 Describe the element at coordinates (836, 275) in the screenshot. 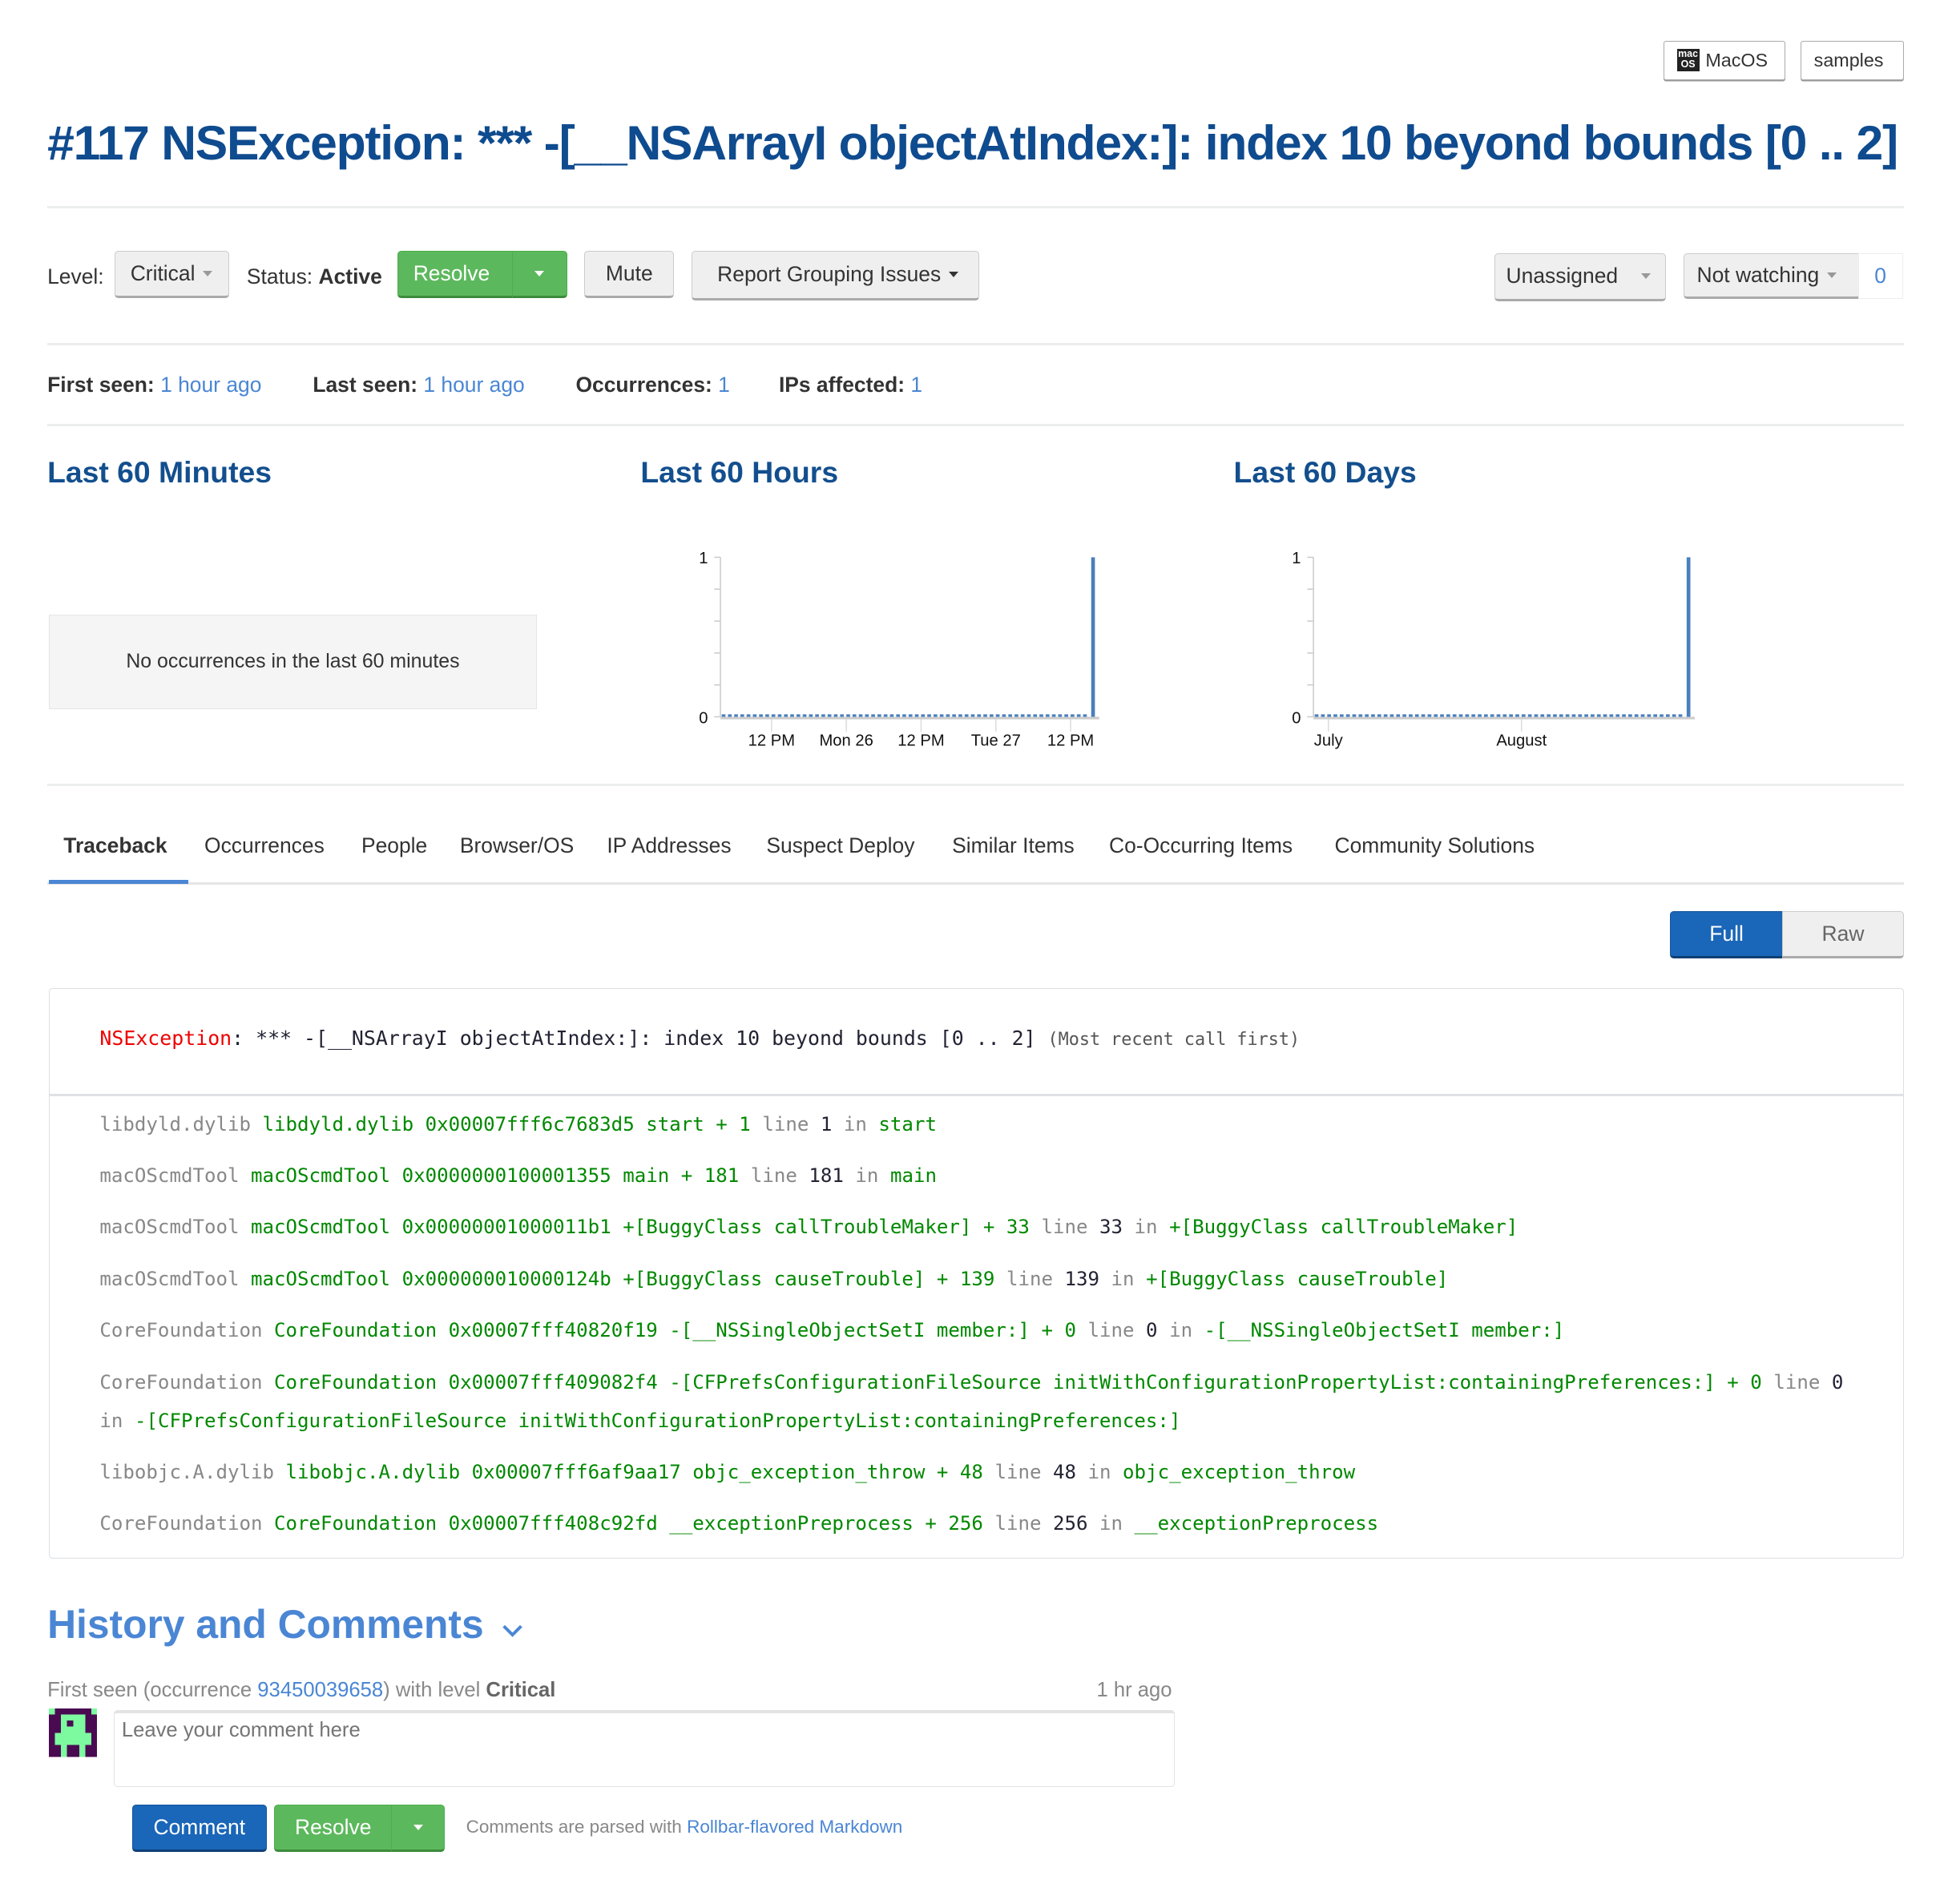

I see `report-grouping-button: Report Grouping Issues` at that location.